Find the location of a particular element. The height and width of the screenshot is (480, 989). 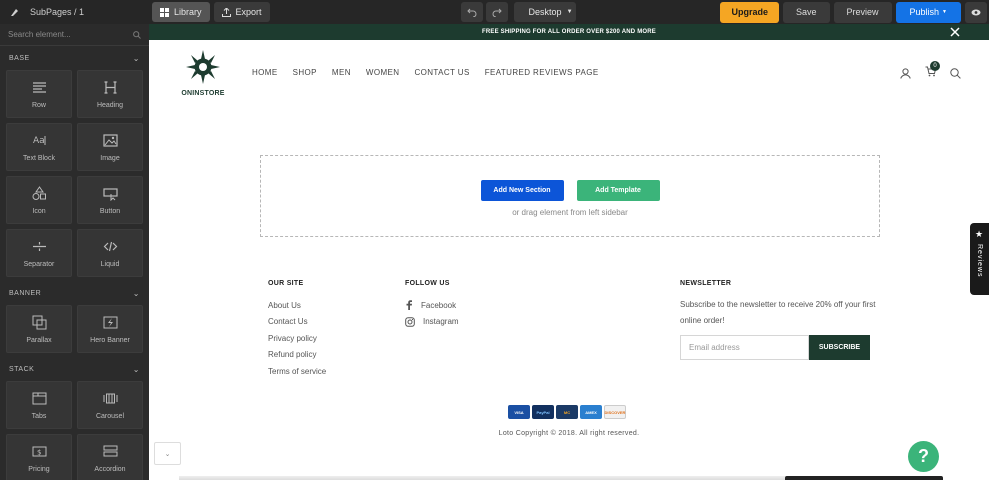

section-banner-header: BANNER ⌄ is located at coordinates (74, 293).